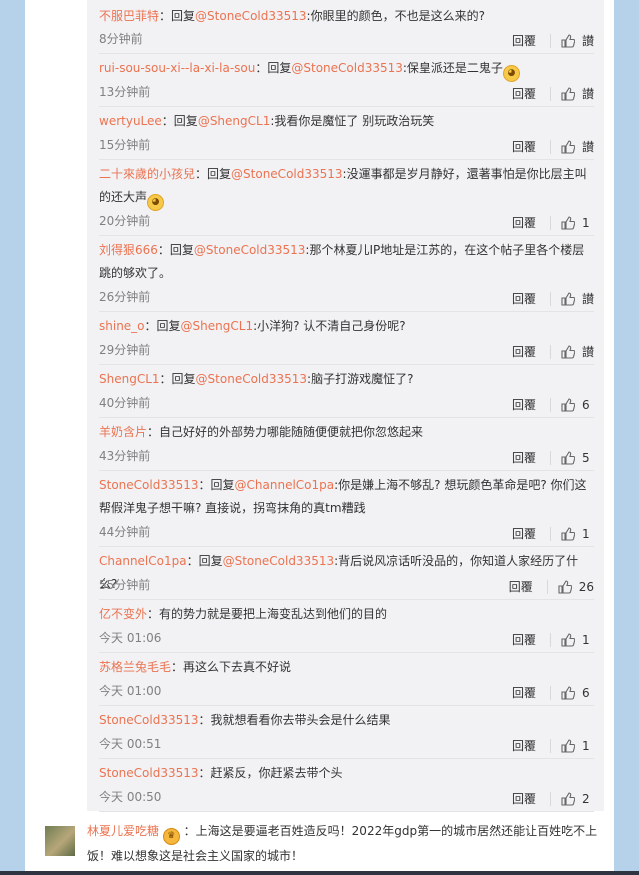 The image size is (639, 875). Describe the element at coordinates (129, 16) in the screenshot. I see `reply-username: 不服巴菲特` at that location.